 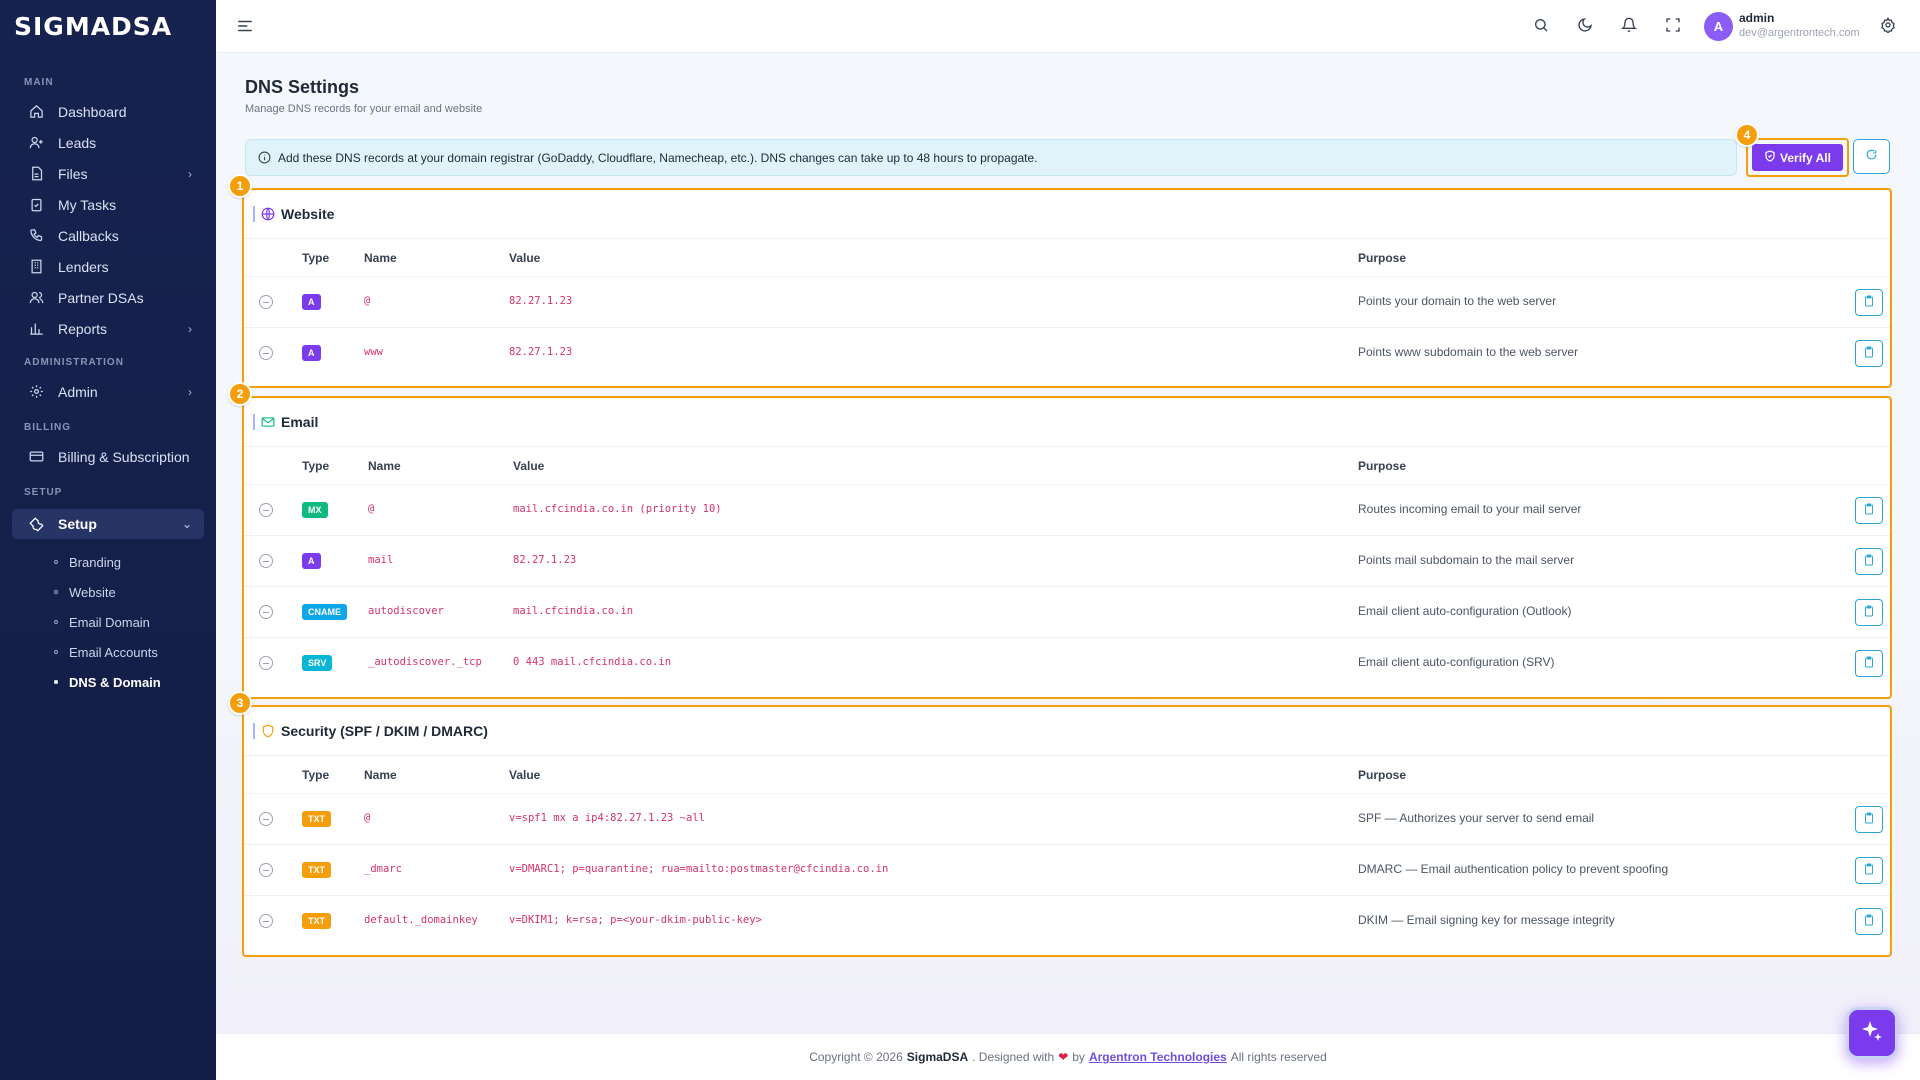 What do you see at coordinates (36, 457) in the screenshot?
I see `credit-card-icon` at bounding box center [36, 457].